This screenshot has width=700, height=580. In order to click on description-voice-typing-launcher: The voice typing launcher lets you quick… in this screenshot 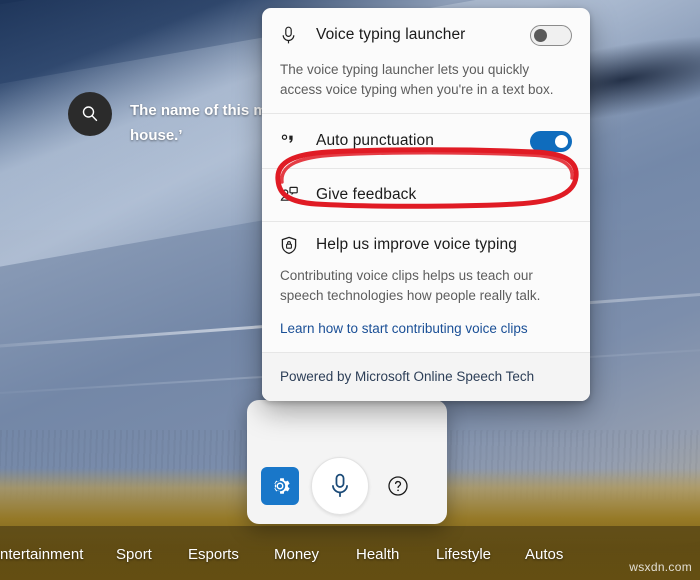, I will do `click(417, 79)`.